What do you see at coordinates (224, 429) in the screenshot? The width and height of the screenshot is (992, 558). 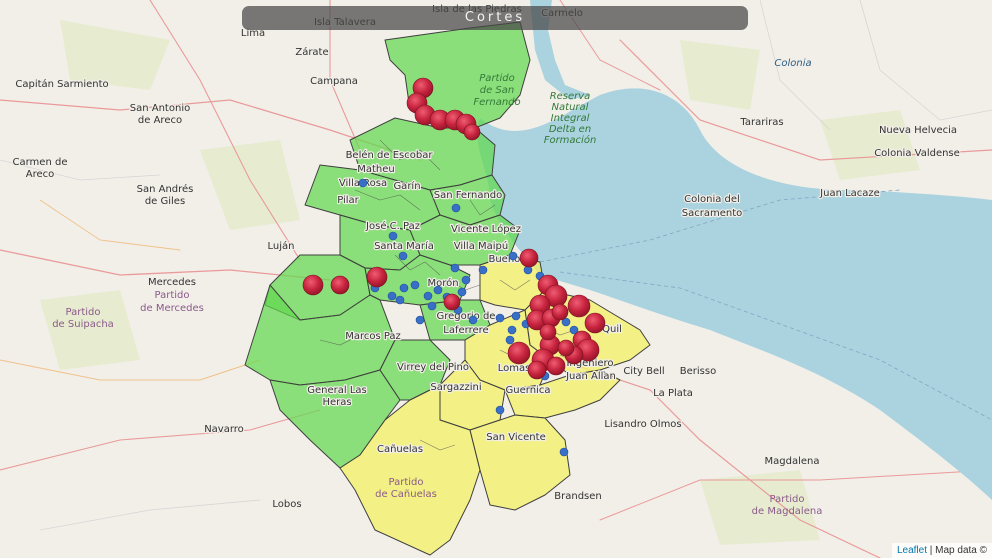 I see `place-label: Navarro` at bounding box center [224, 429].